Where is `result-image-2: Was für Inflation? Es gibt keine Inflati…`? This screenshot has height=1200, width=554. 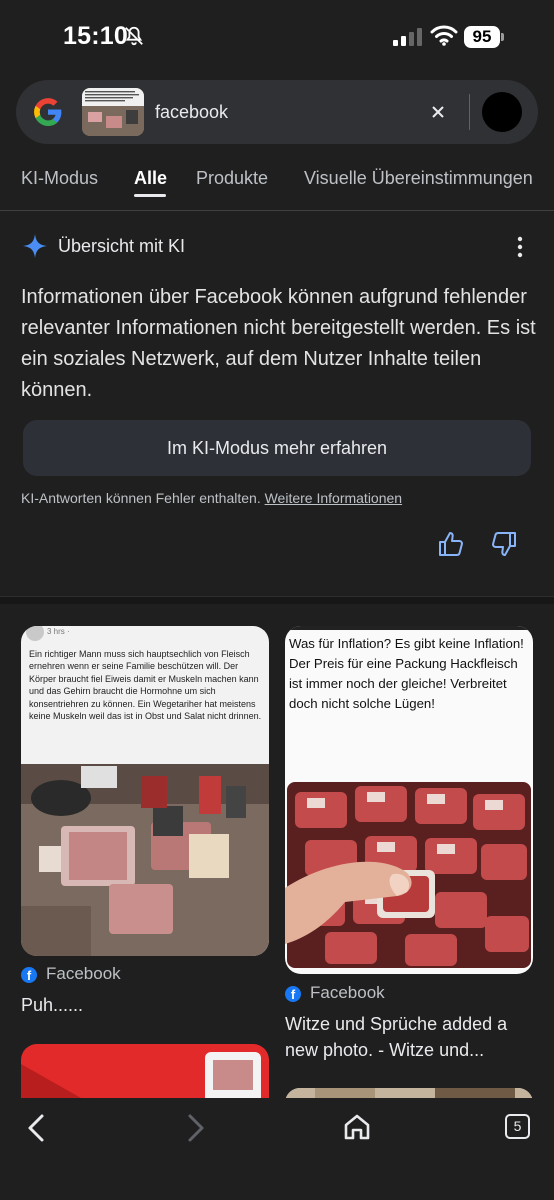 result-image-2: Was für Inflation? Es gibt keine Inflati… is located at coordinates (409, 800).